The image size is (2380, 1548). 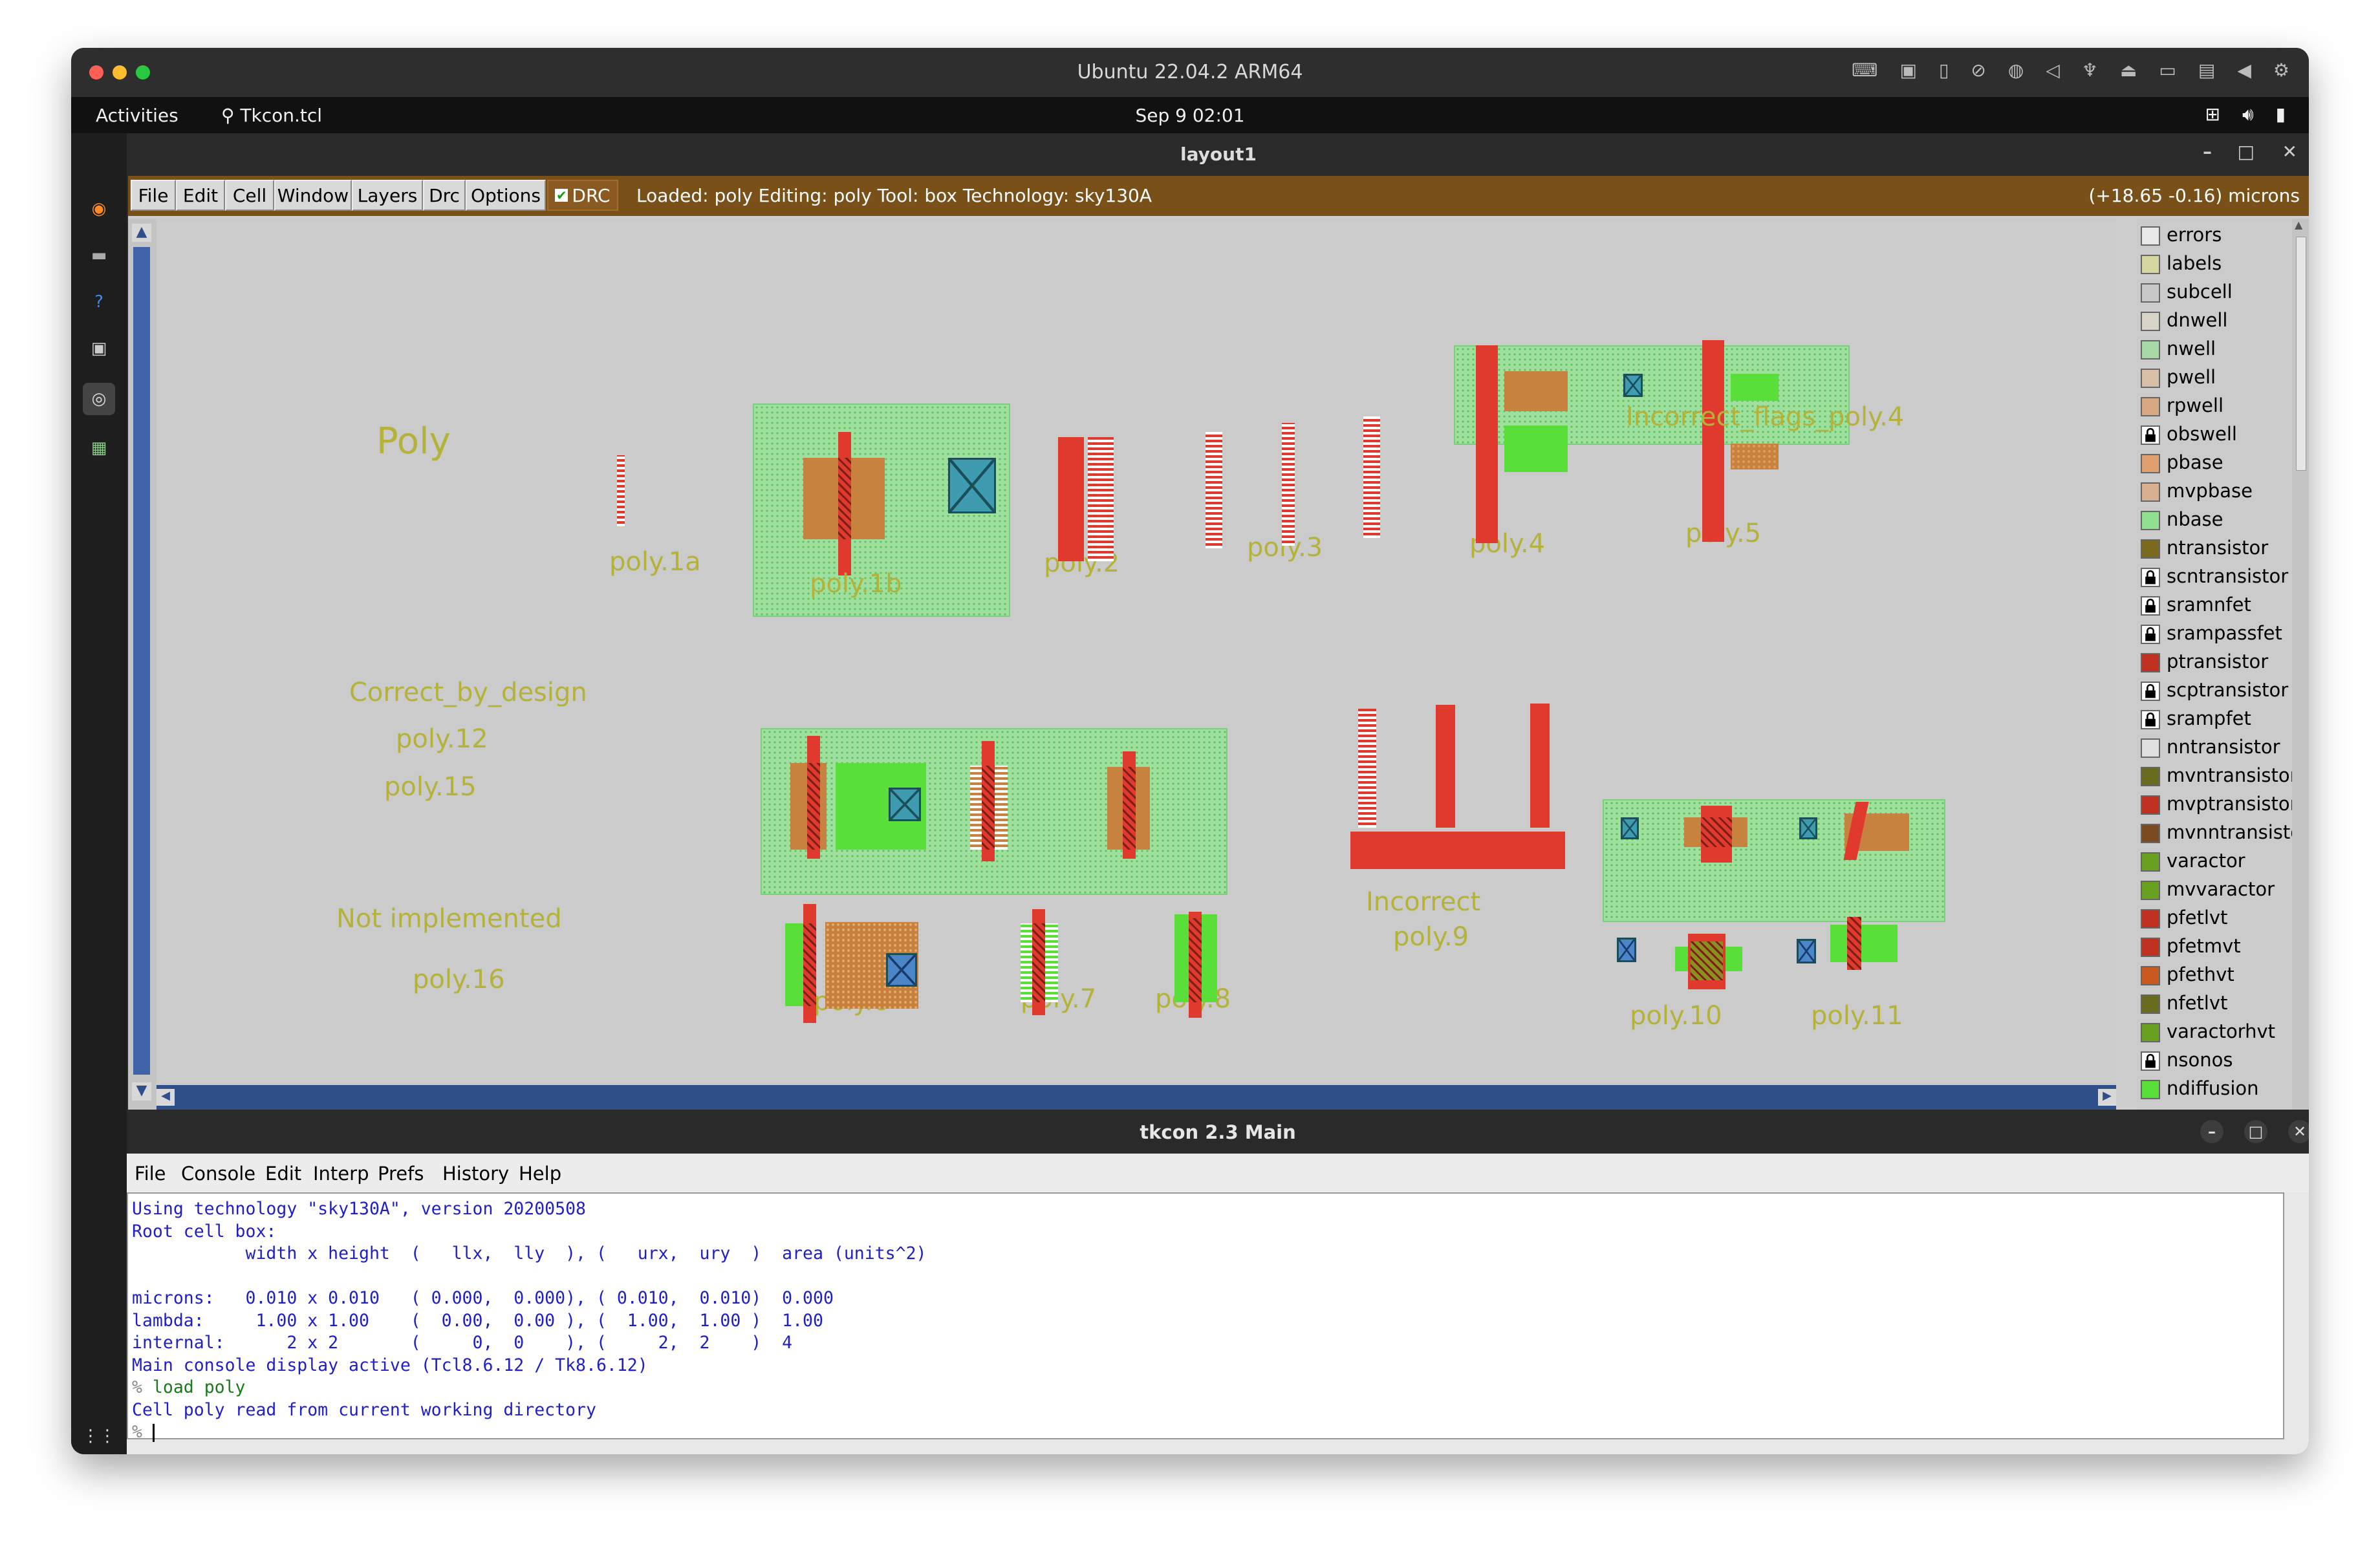 I want to click on layer-row: scntransistor, so click(x=2214, y=577).